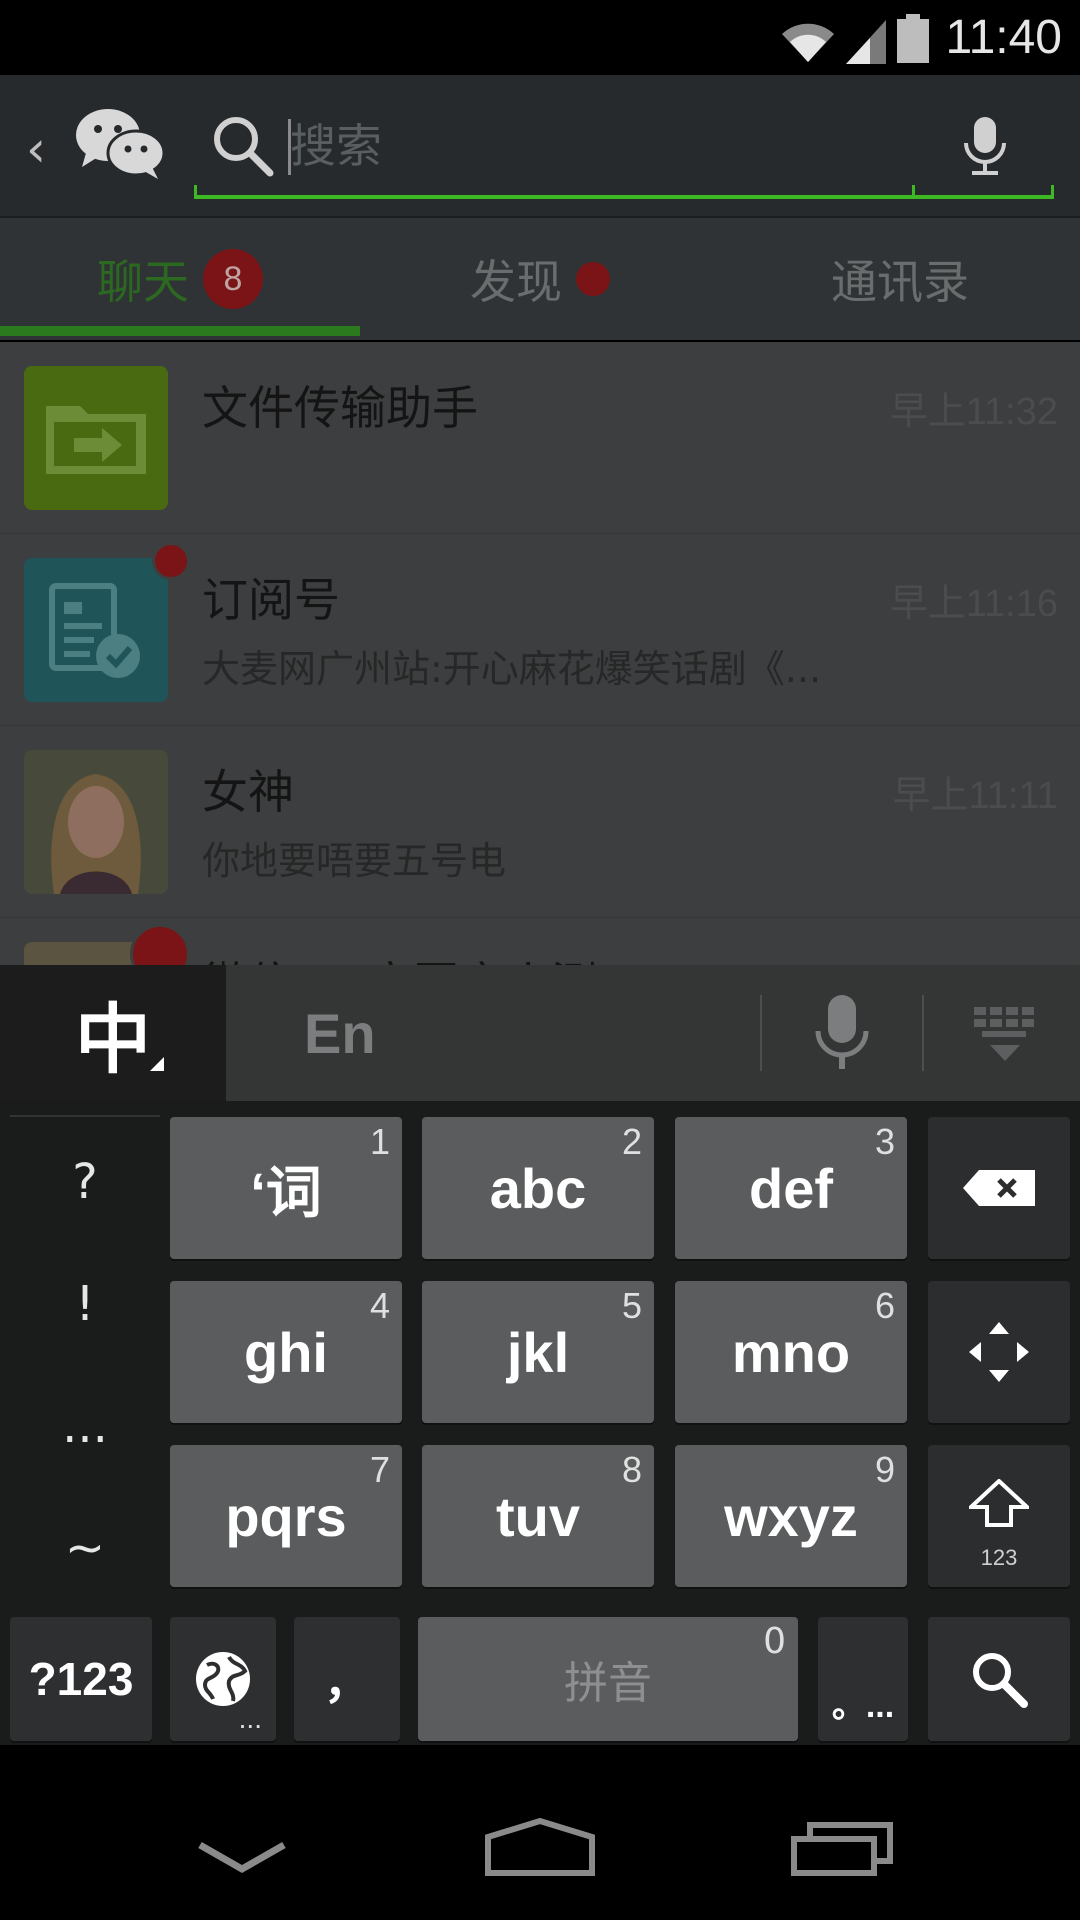  What do you see at coordinates (286, 1516) in the screenshot?
I see `key-7: pqrs 7` at bounding box center [286, 1516].